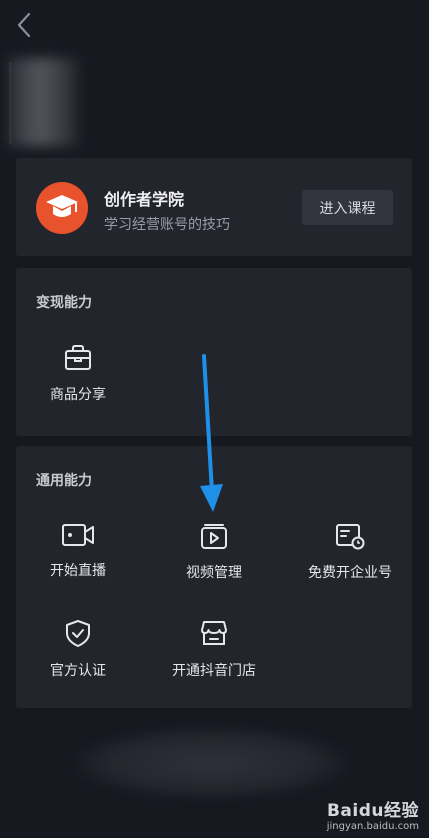 This screenshot has width=429, height=838. Describe the element at coordinates (78, 671) in the screenshot. I see `official-verify-label: 官方认证` at that location.